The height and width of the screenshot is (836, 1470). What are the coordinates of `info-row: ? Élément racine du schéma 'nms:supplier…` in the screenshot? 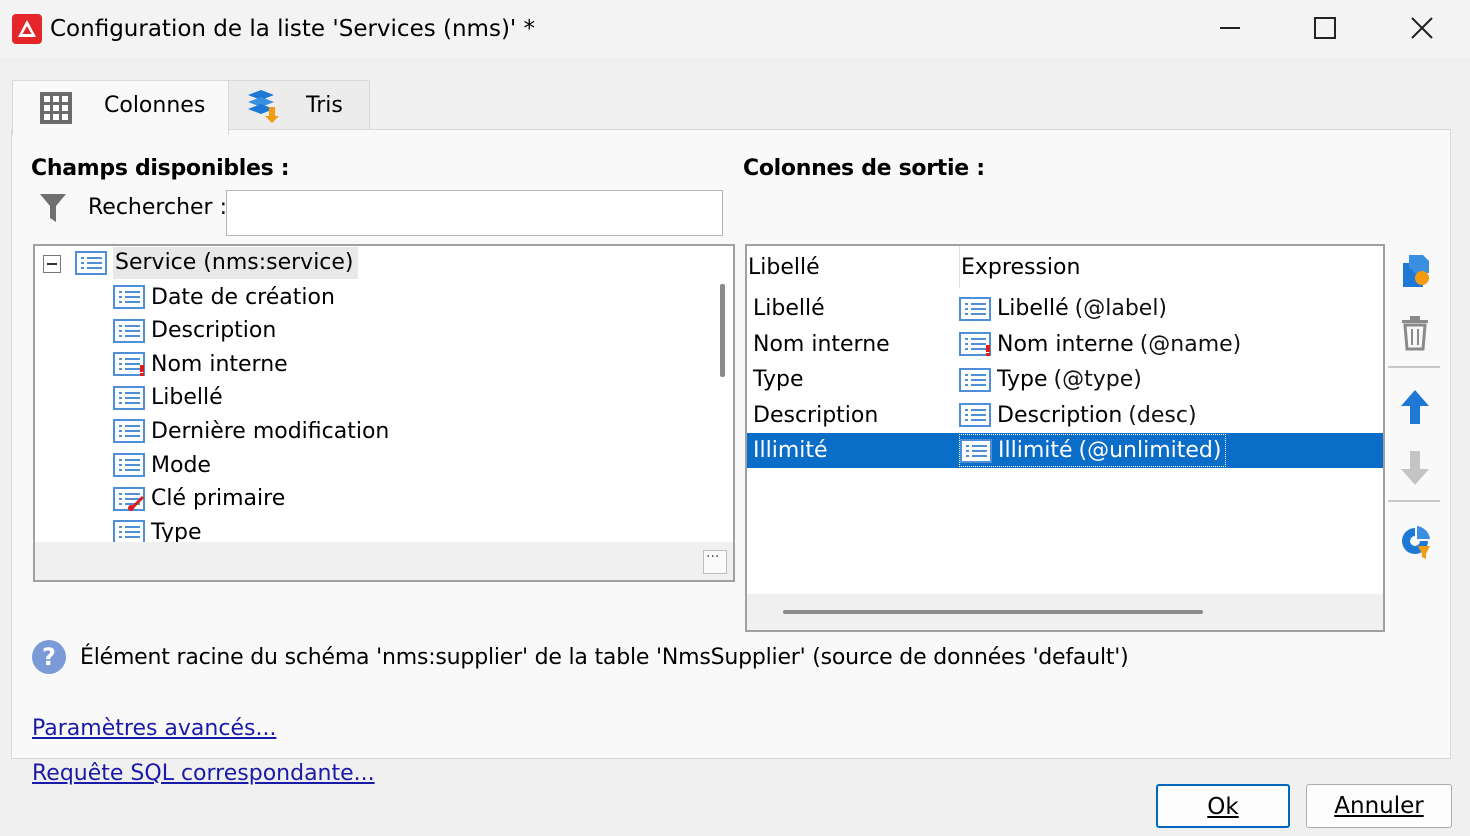 It's located at (580, 657).